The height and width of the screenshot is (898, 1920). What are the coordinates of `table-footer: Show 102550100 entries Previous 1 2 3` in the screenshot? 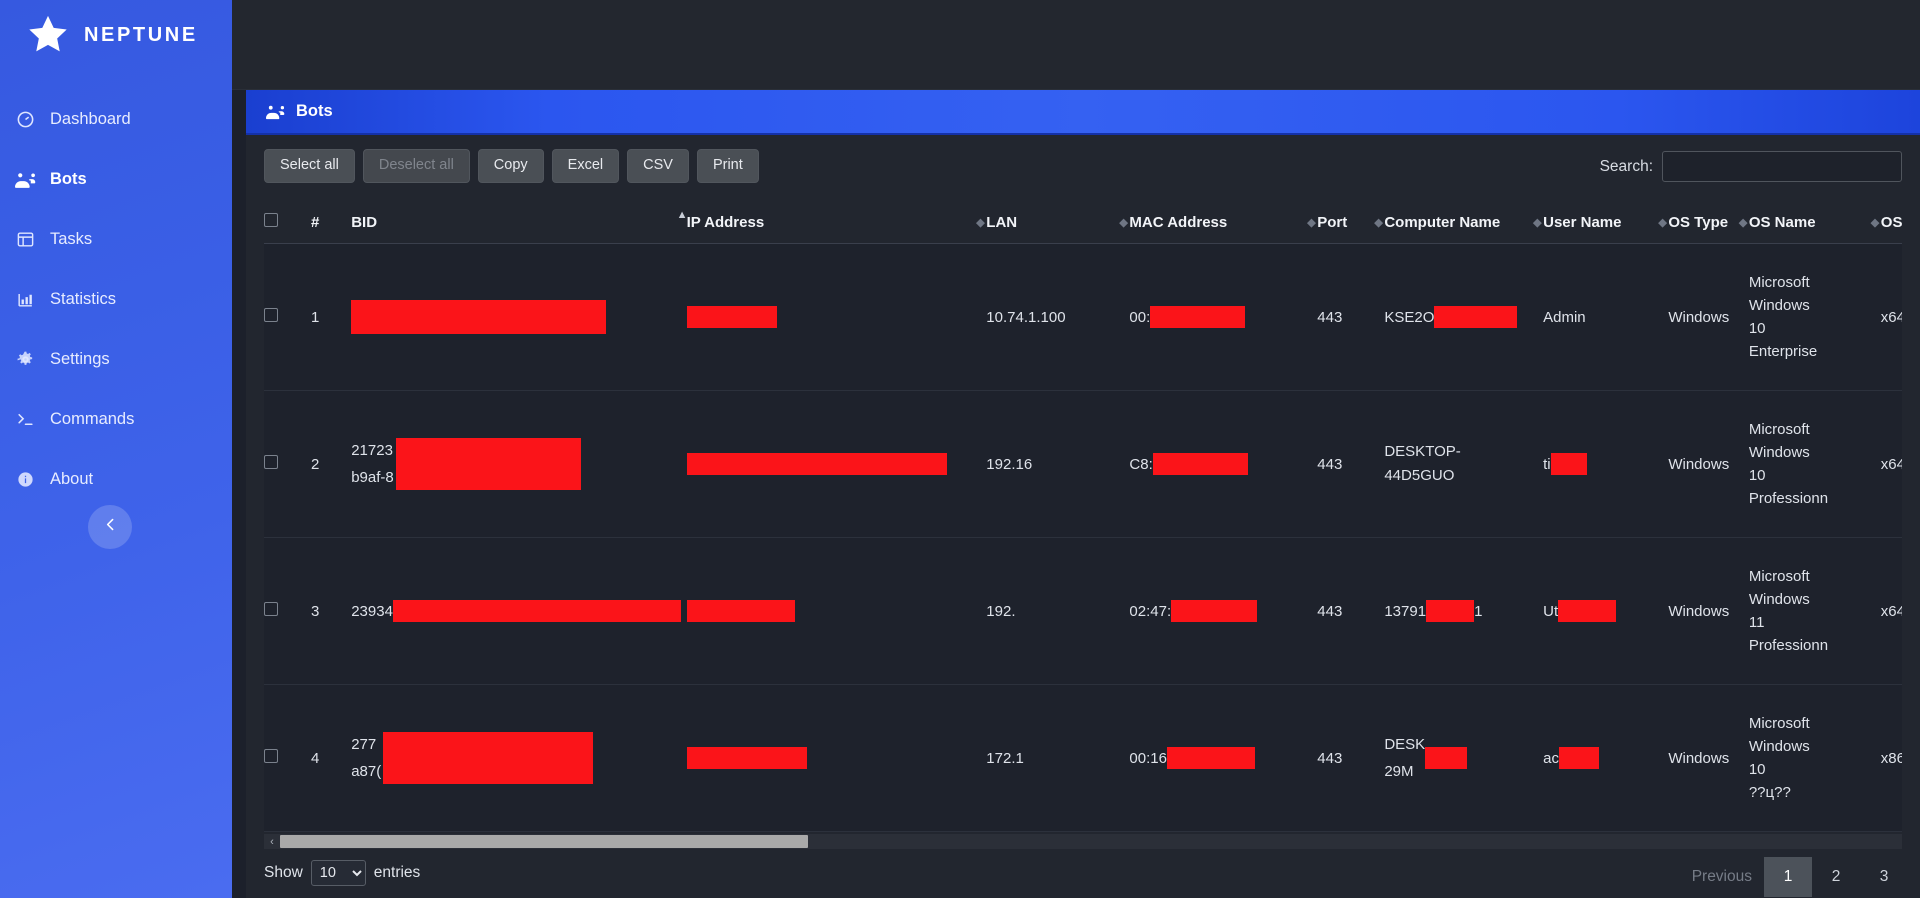 It's located at (1083, 873).